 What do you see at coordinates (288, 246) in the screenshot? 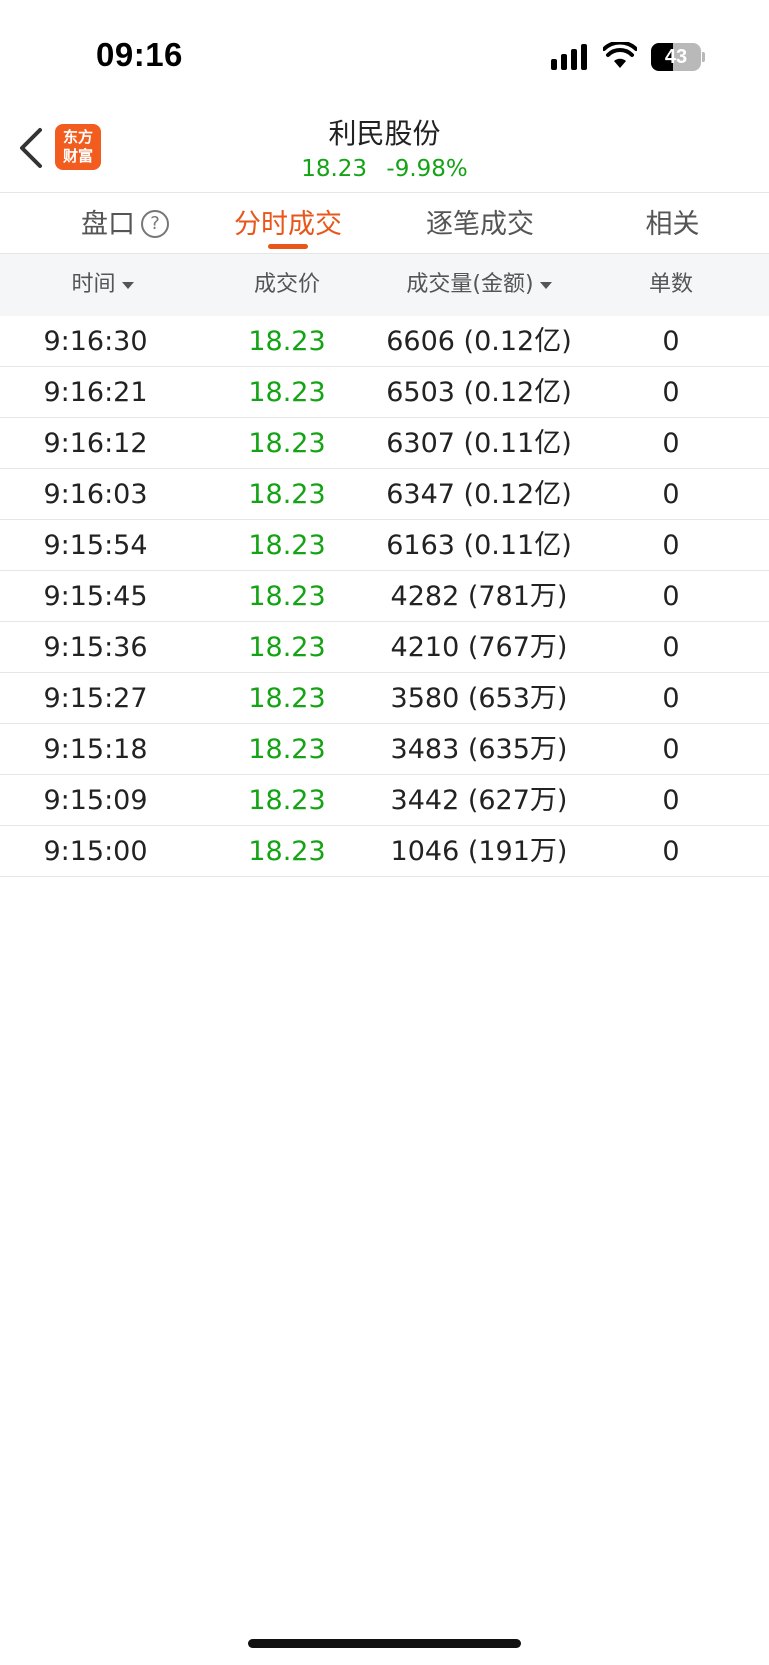
I see `active-tab-indicator` at bounding box center [288, 246].